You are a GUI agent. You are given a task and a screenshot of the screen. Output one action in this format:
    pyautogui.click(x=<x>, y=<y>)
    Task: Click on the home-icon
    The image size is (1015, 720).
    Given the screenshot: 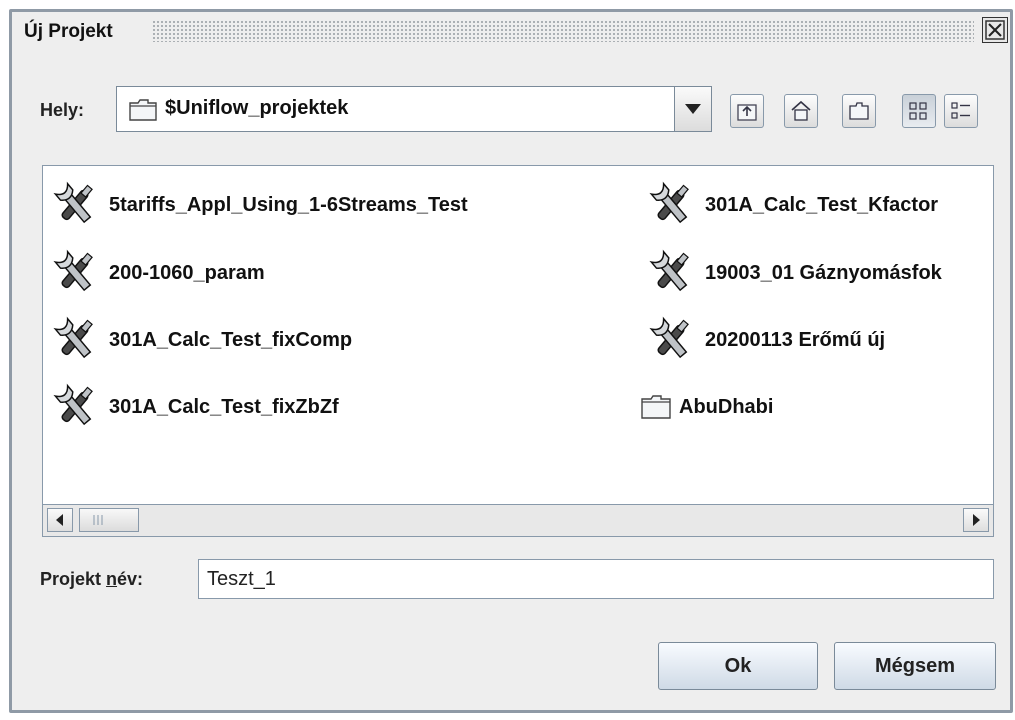 What is the action you would take?
    pyautogui.click(x=801, y=110)
    